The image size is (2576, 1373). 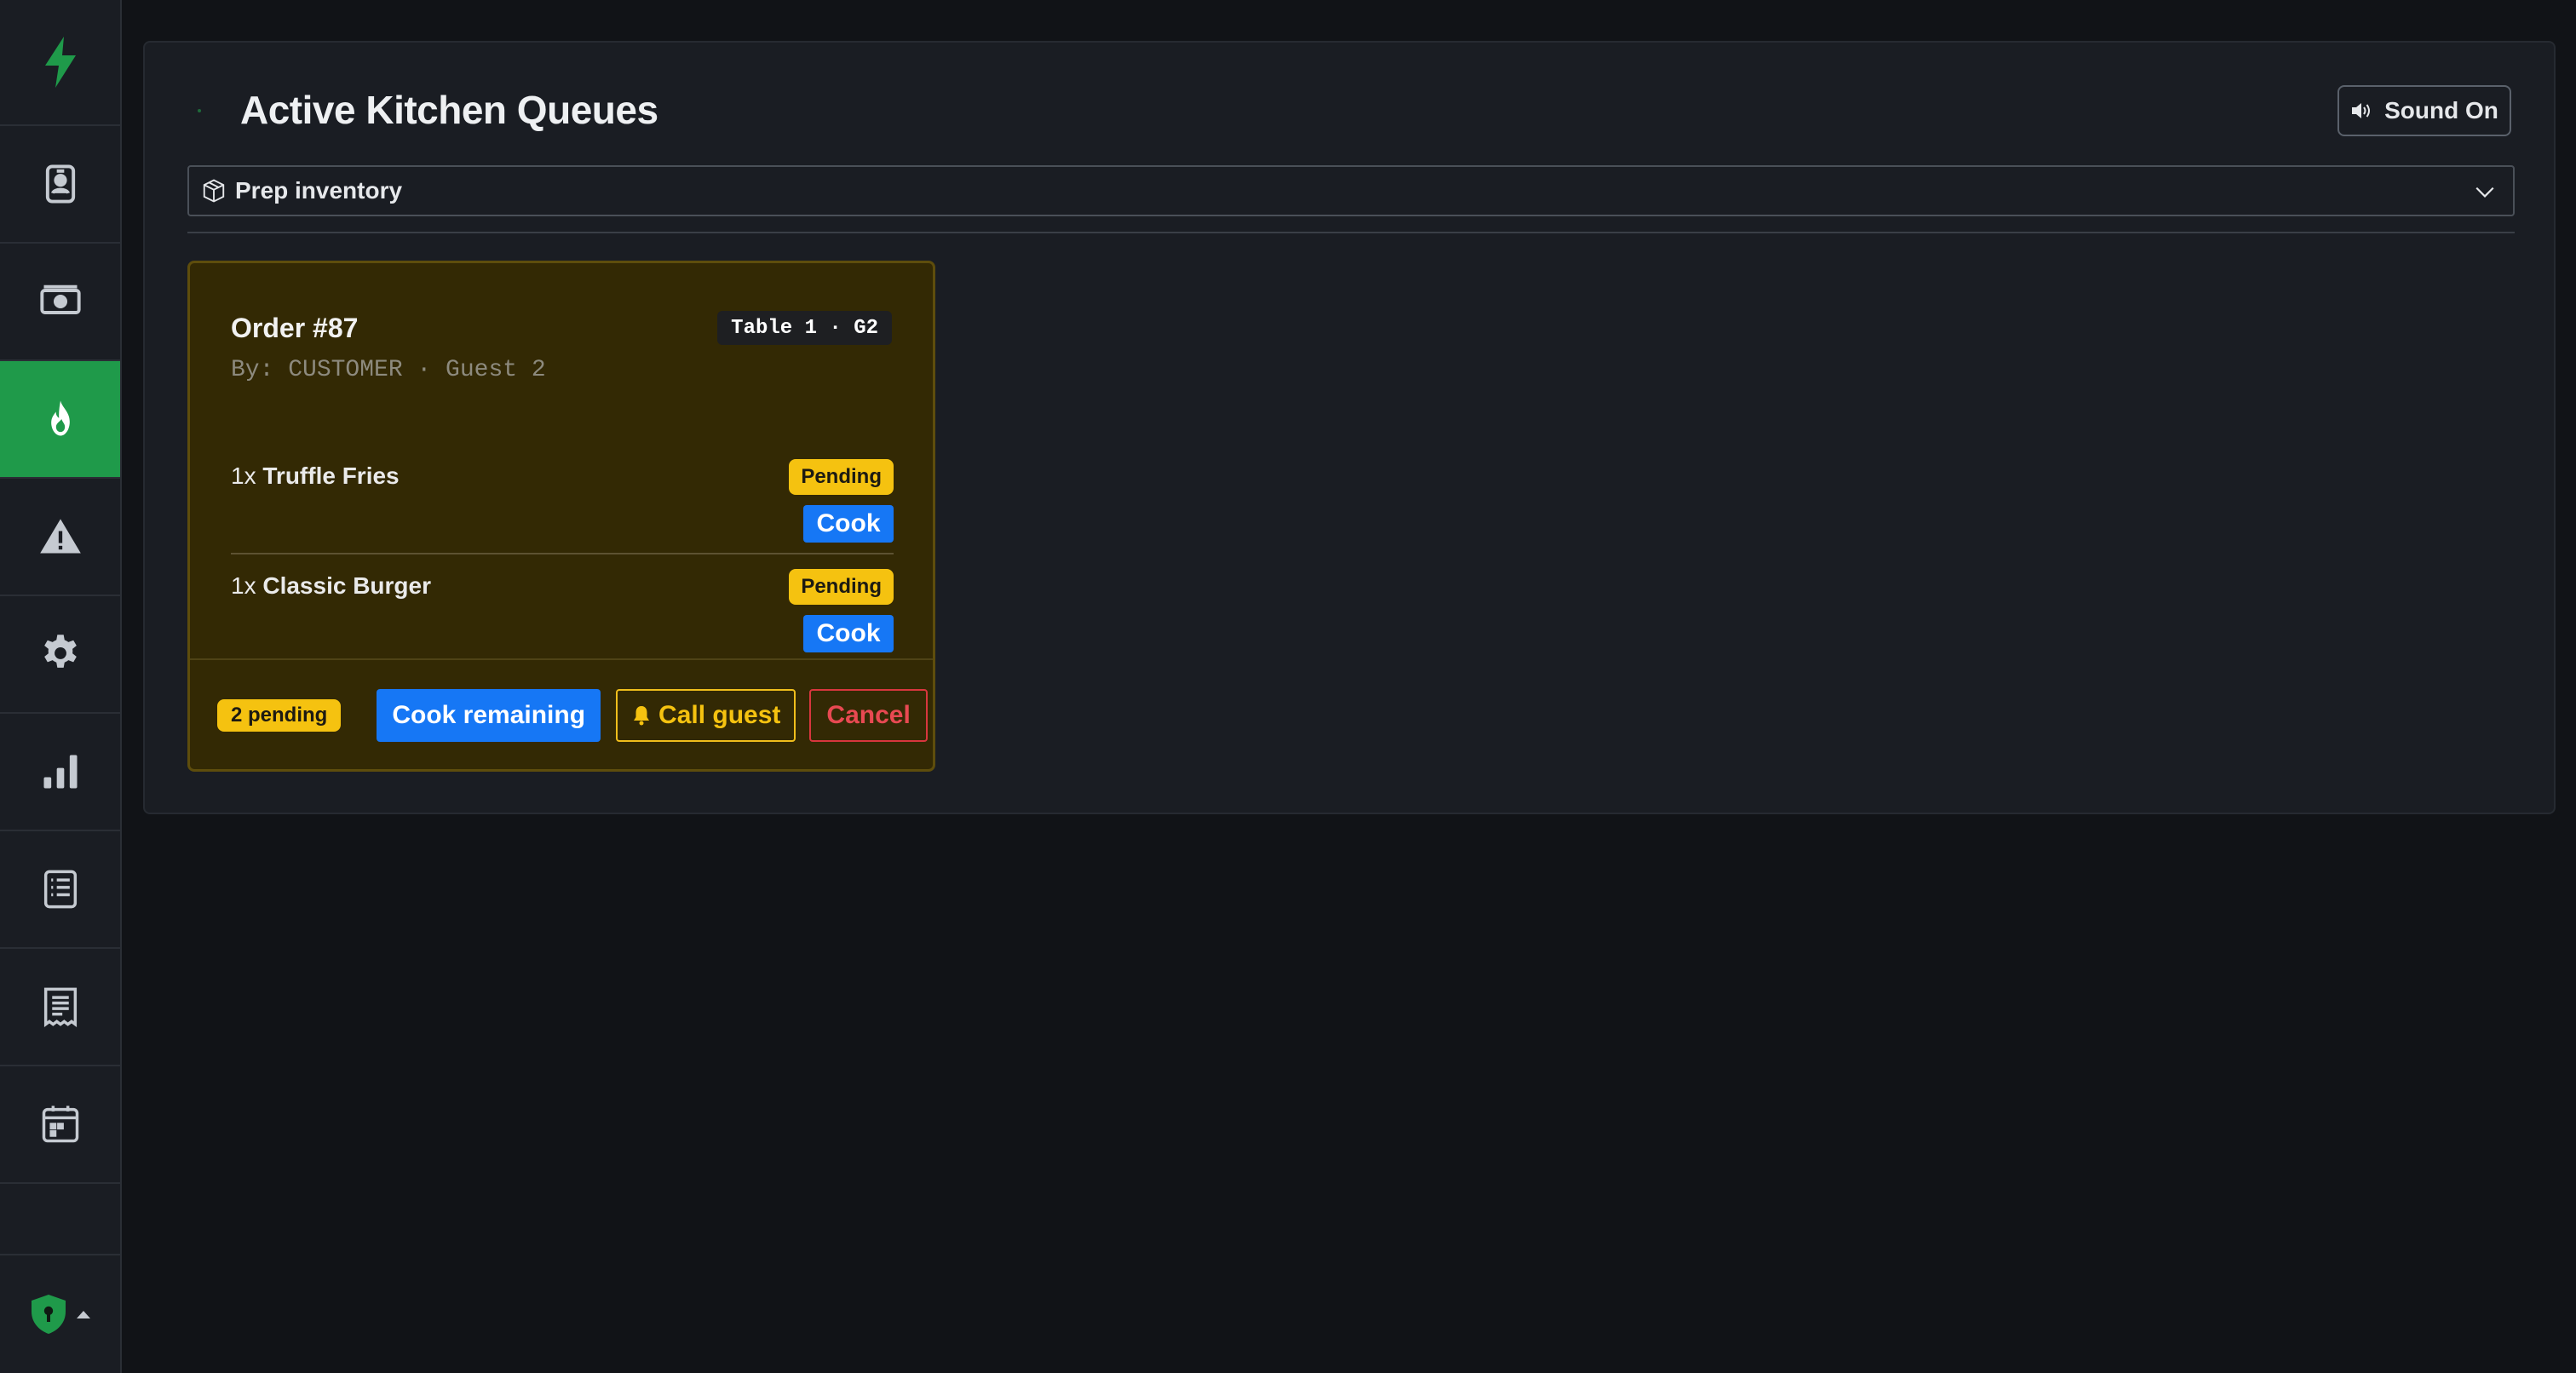 I want to click on bar-chart-icon, so click(x=60, y=772).